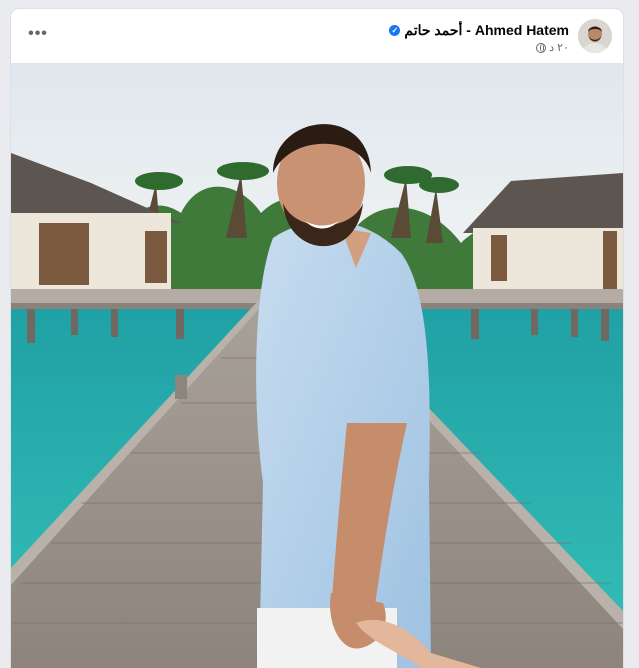 This screenshot has width=639, height=668. I want to click on globe-icon, so click(541, 47).